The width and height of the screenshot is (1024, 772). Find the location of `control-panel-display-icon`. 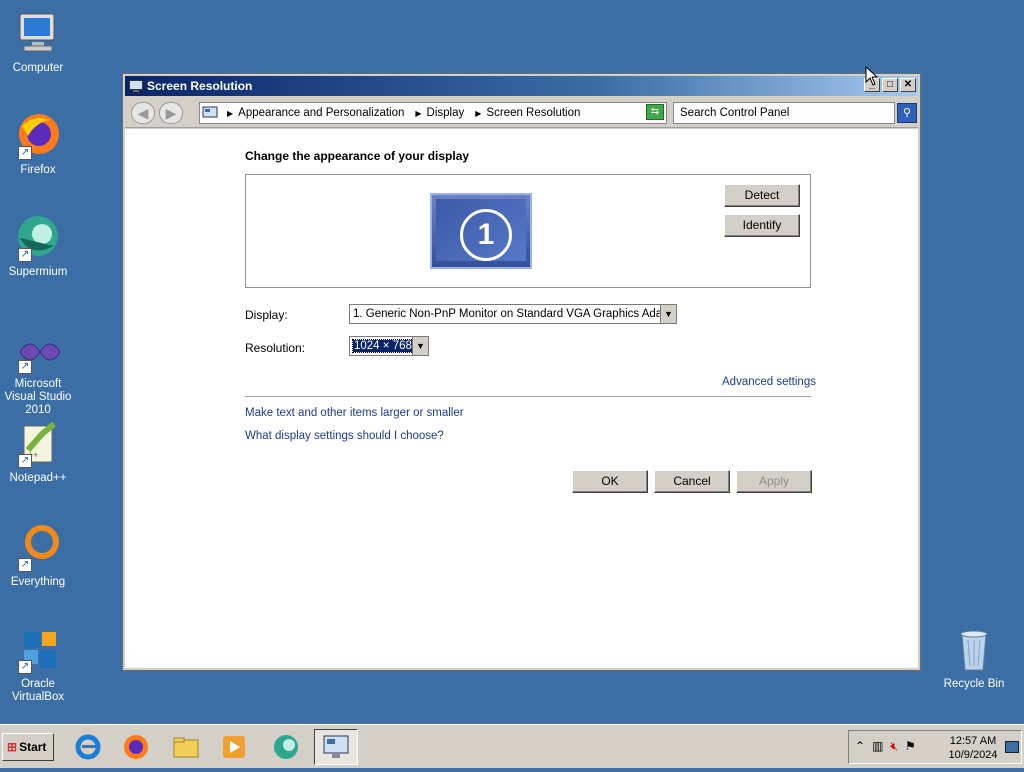

control-panel-display-icon is located at coordinates (336, 746).